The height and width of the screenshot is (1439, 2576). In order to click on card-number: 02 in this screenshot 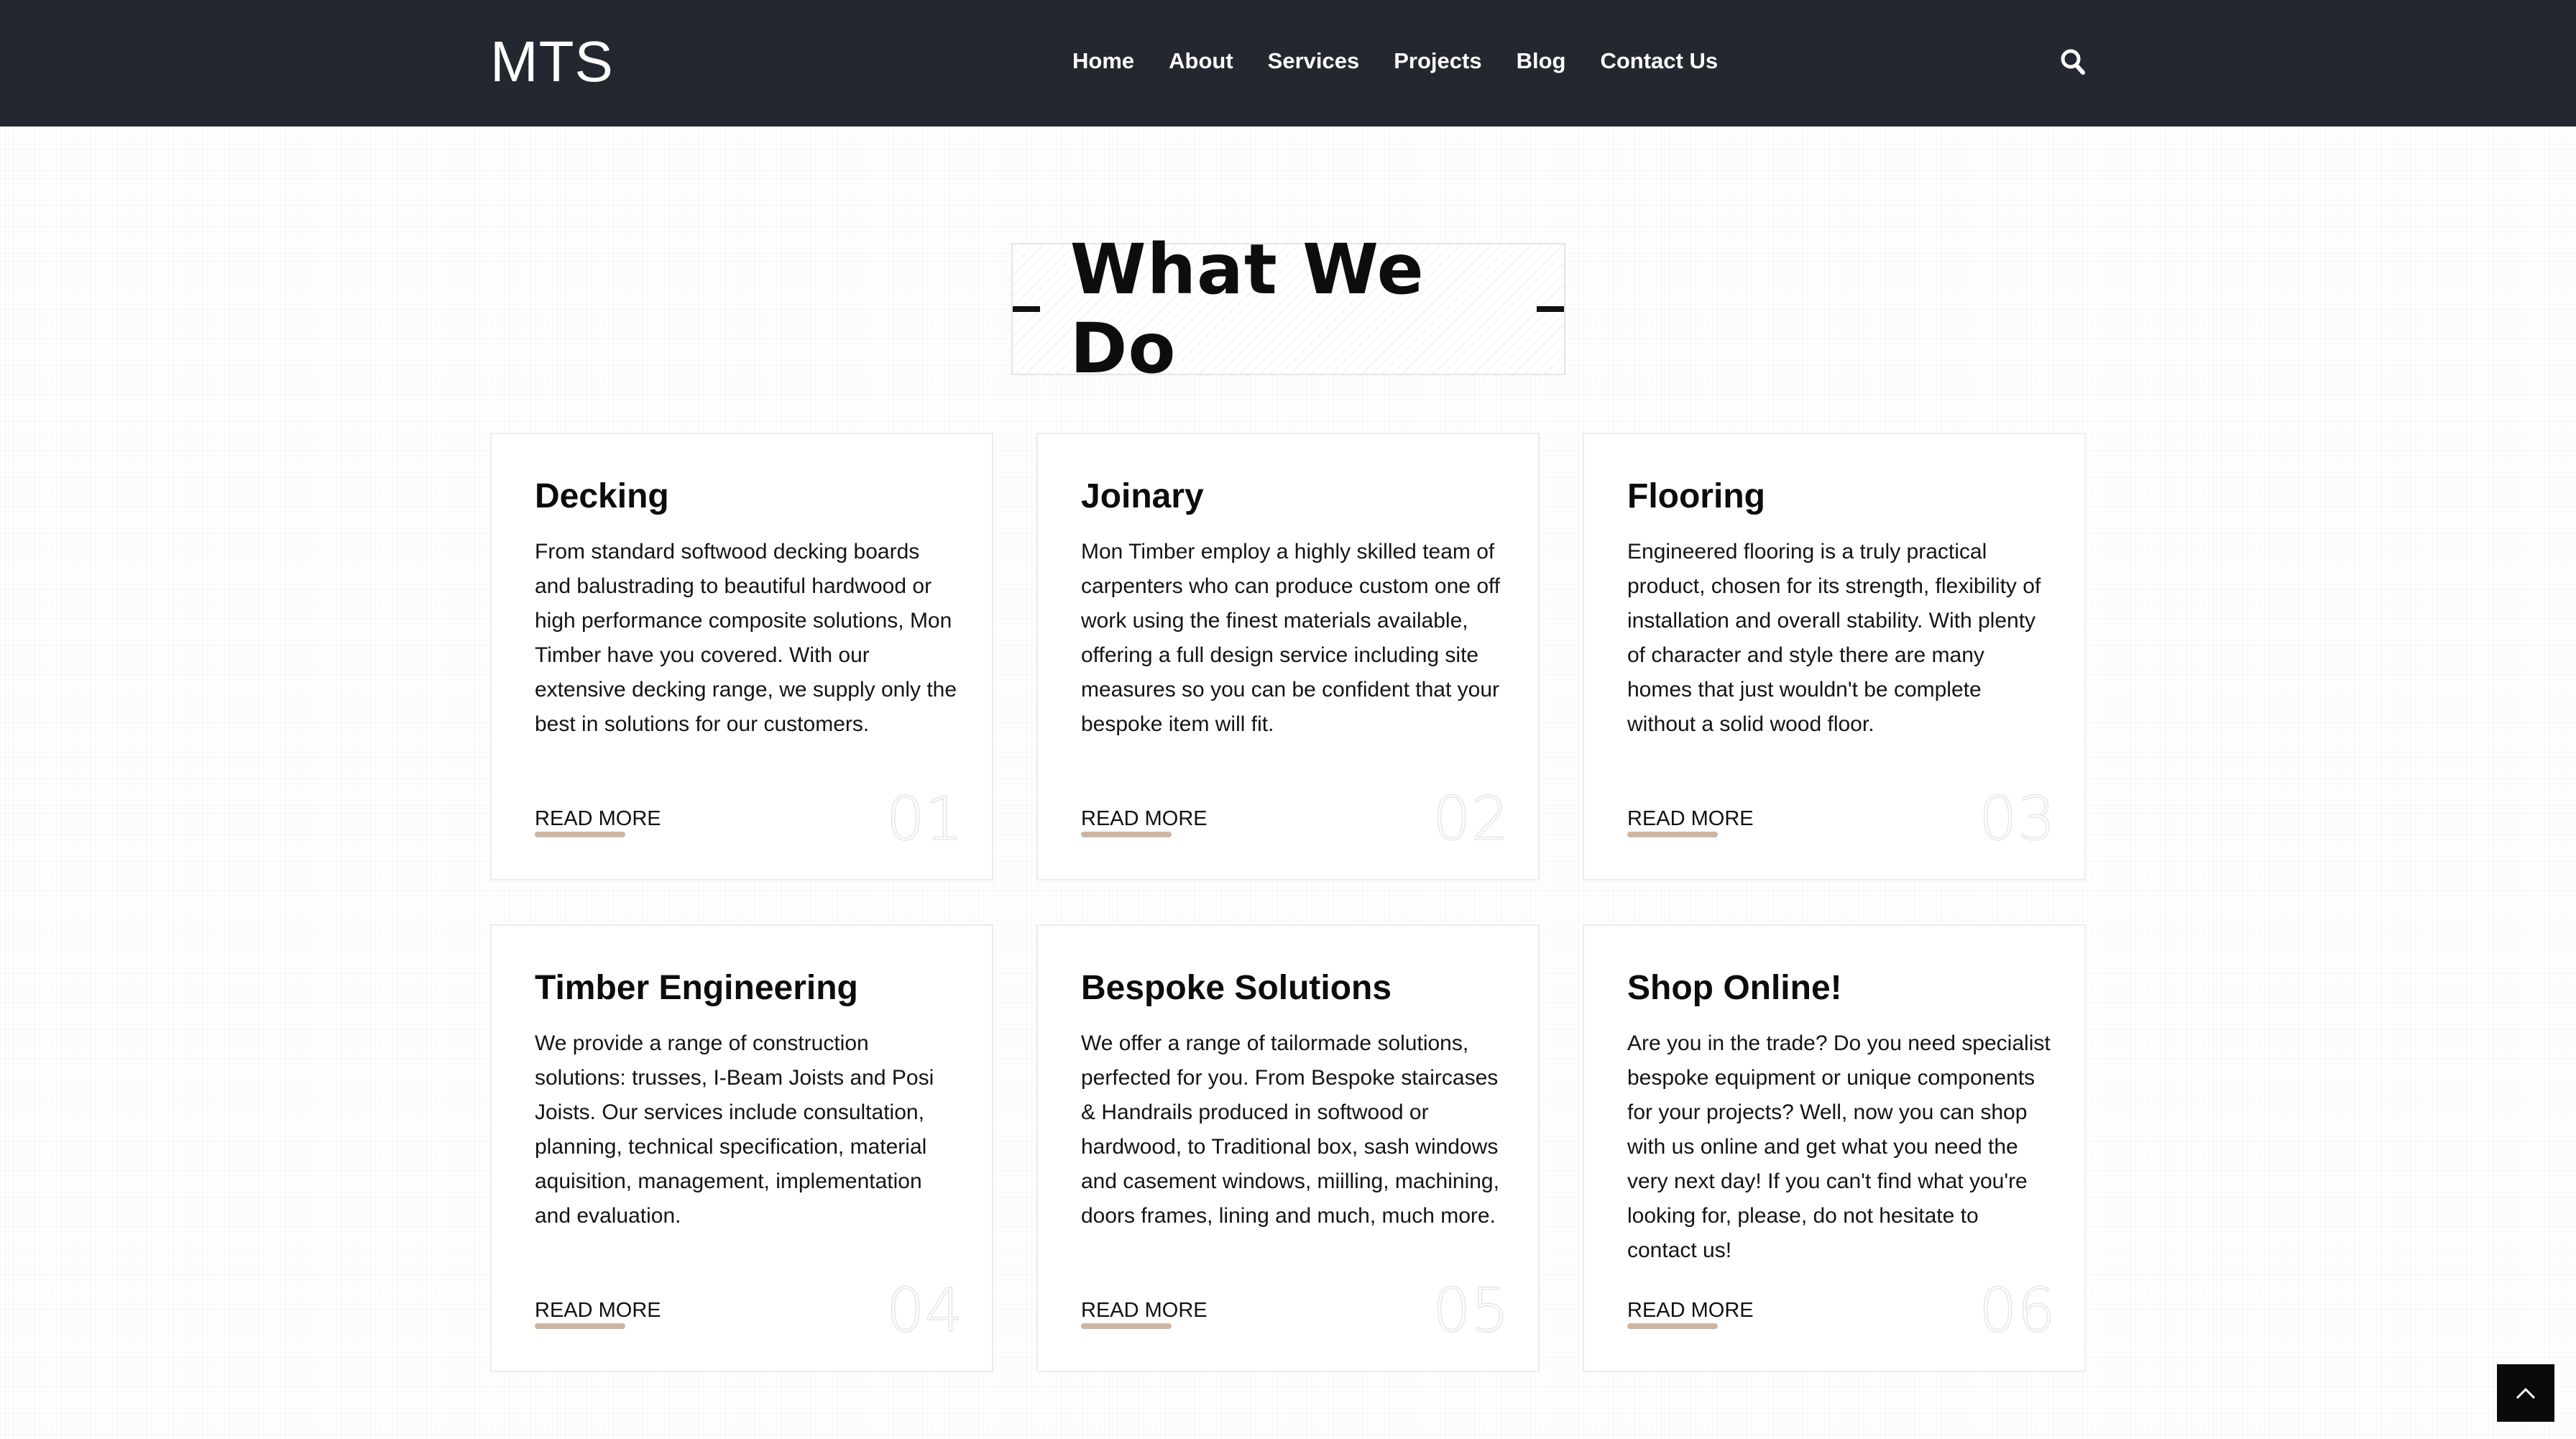, I will do `click(1470, 818)`.